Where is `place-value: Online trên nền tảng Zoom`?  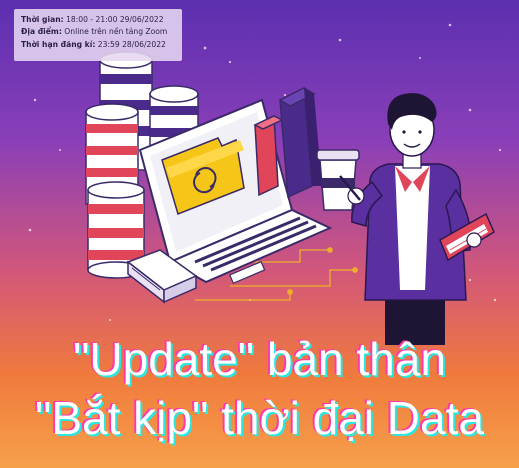 place-value: Online trên nền tảng Zoom is located at coordinates (116, 32).